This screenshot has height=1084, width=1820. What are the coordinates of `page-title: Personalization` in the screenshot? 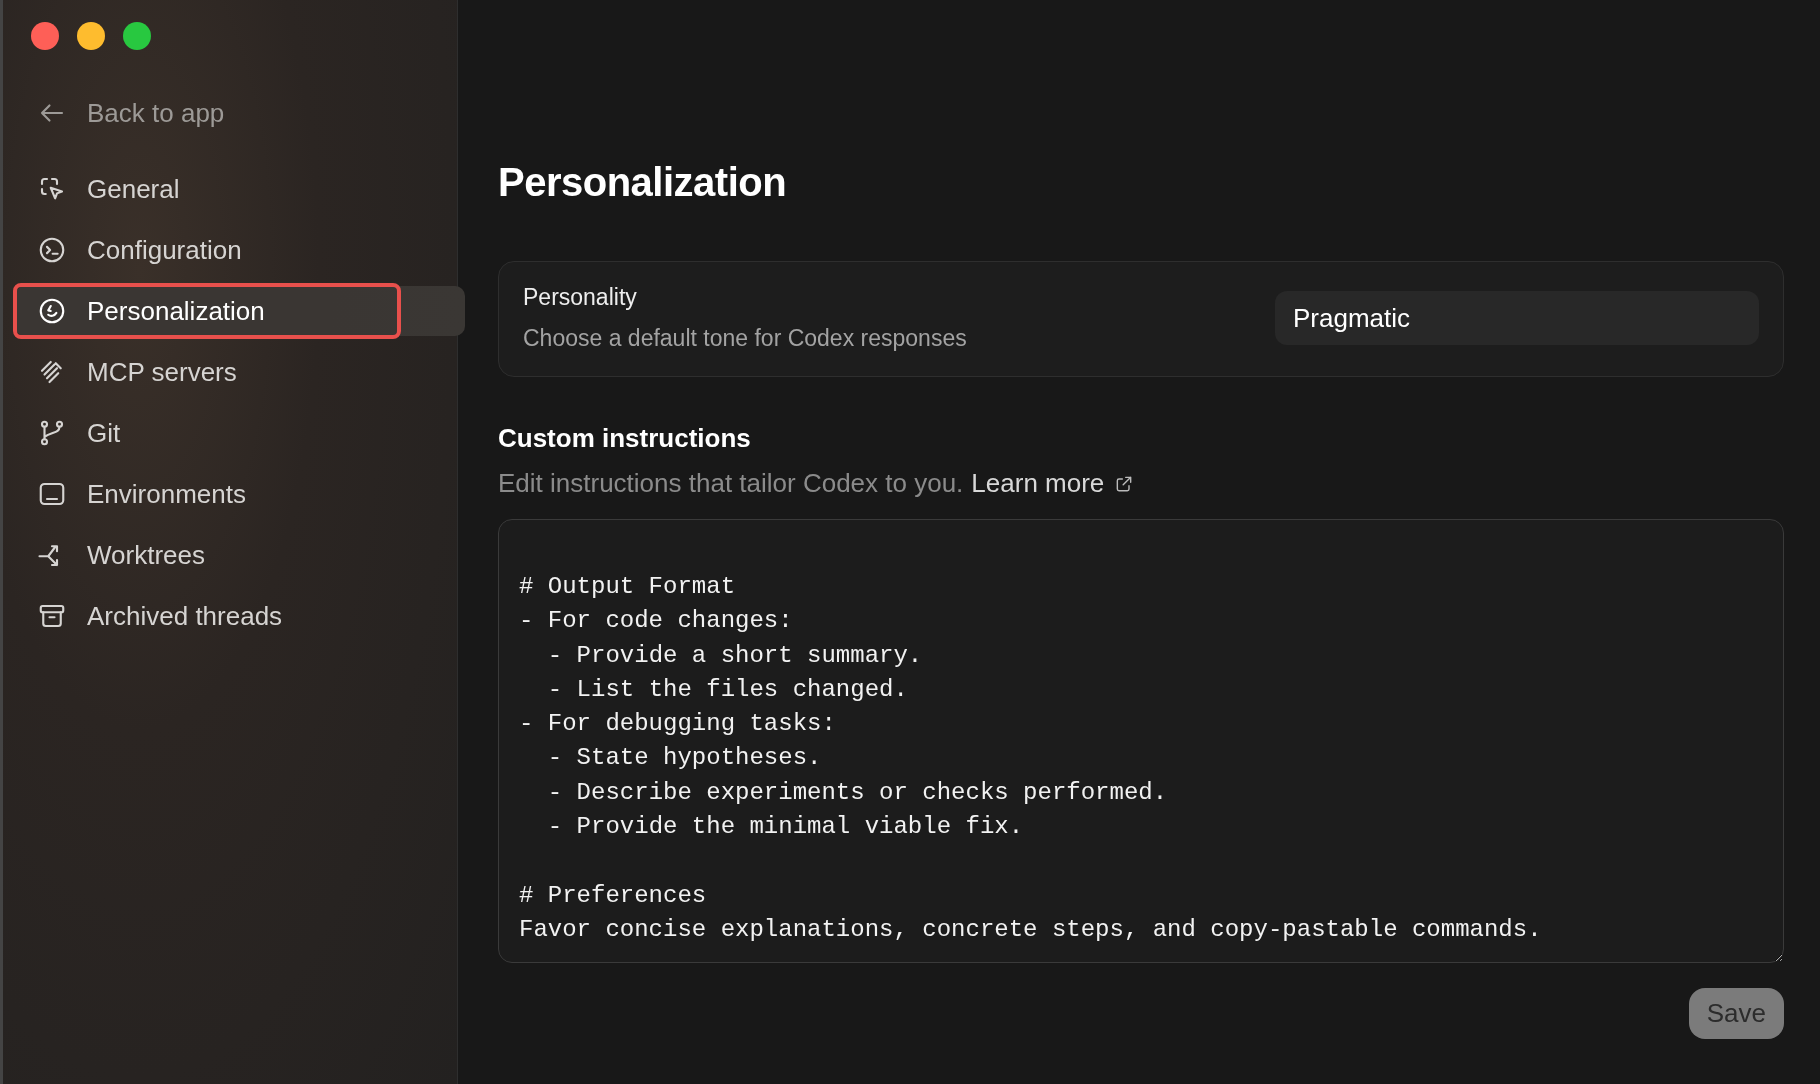 It's located at (643, 182).